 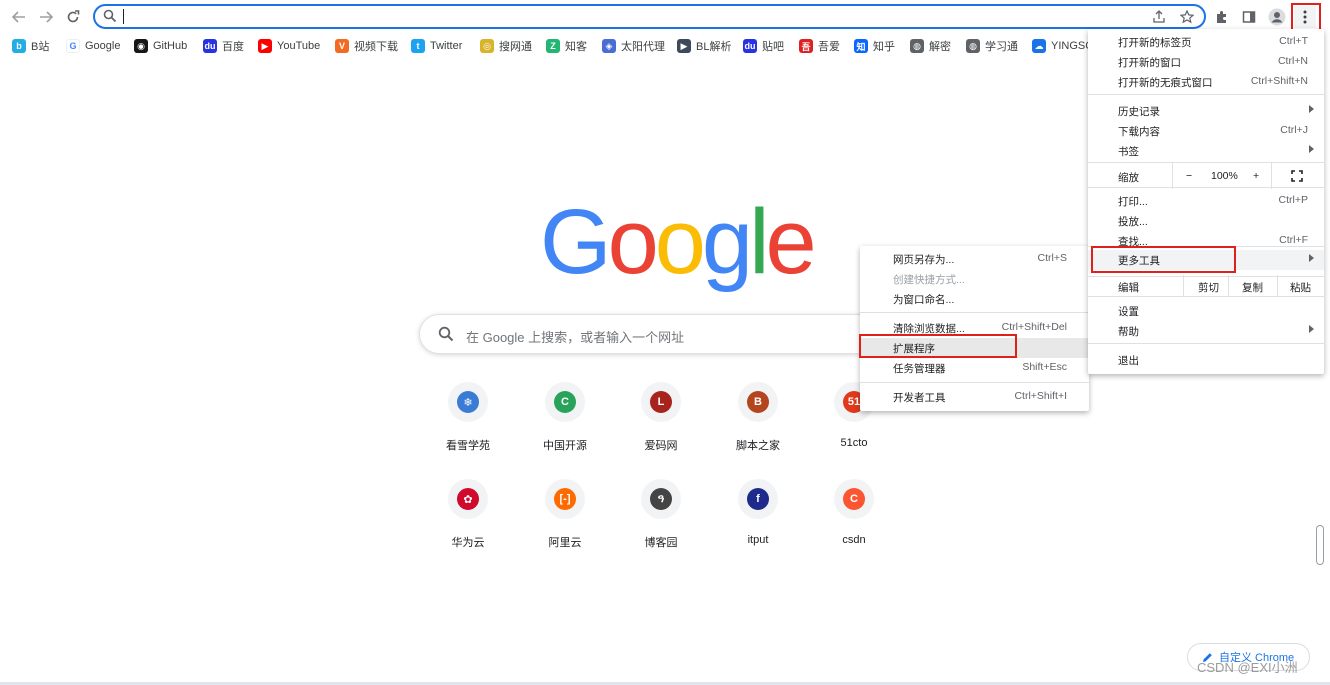 I want to click on bookmark-favicon-icon: ◎, so click(x=487, y=46).